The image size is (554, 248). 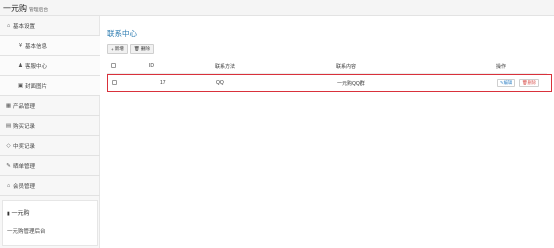 I want to click on users-icon: ♟, so click(x=20, y=65).